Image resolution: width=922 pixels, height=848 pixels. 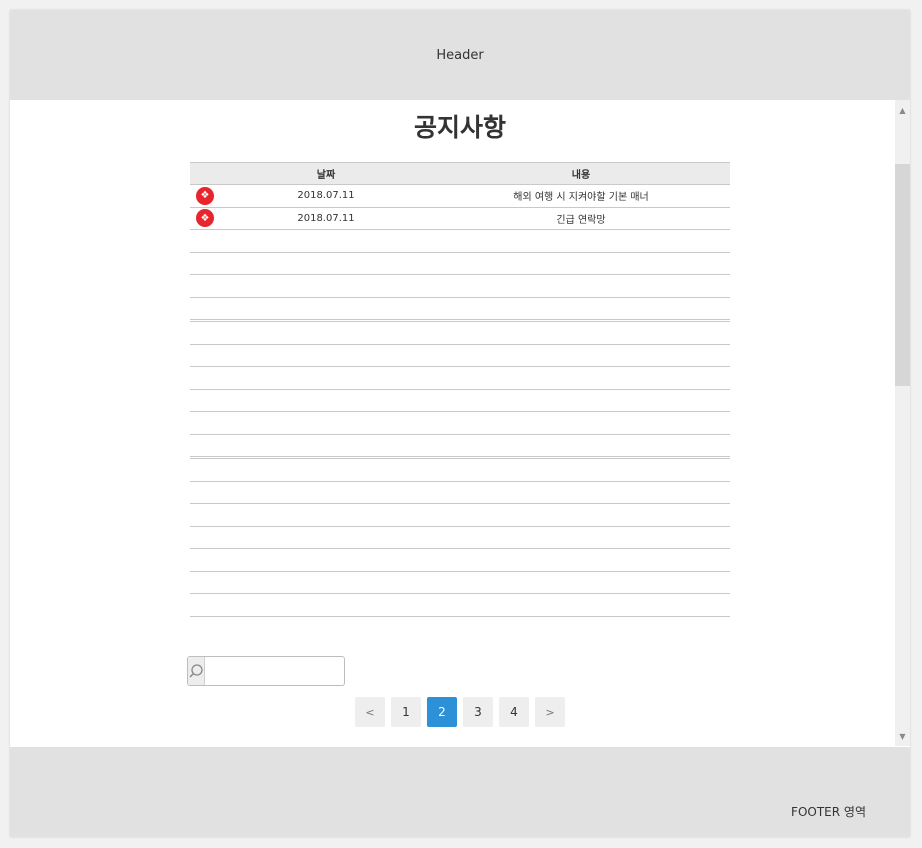 I want to click on header: Header, so click(x=460, y=55).